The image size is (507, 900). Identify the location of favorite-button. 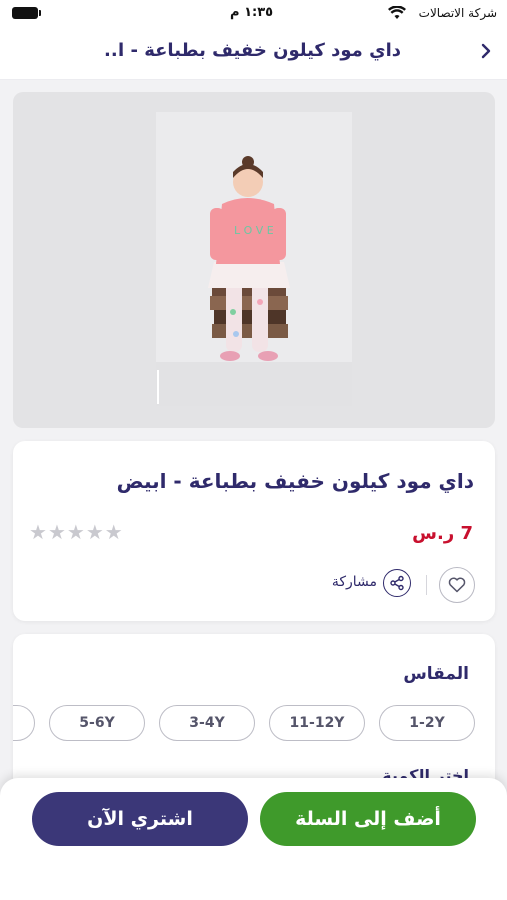
(457, 585).